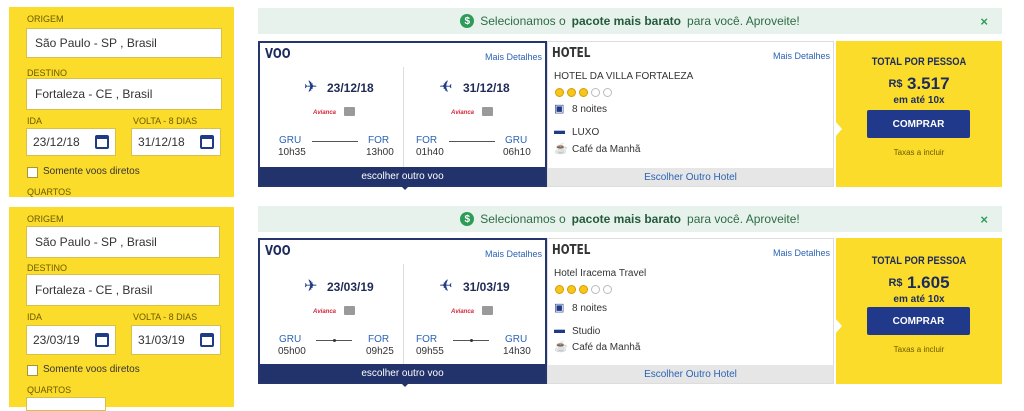 Image resolution: width=1024 pixels, height=411 pixels. What do you see at coordinates (380, 152) in the screenshot?
I see `outbound-arr-time: 13h00` at bounding box center [380, 152].